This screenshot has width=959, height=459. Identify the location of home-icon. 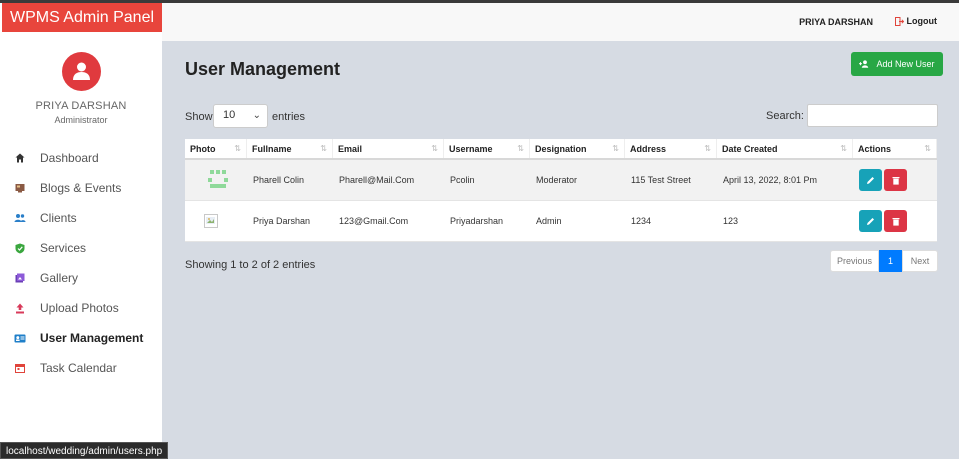
(20, 158).